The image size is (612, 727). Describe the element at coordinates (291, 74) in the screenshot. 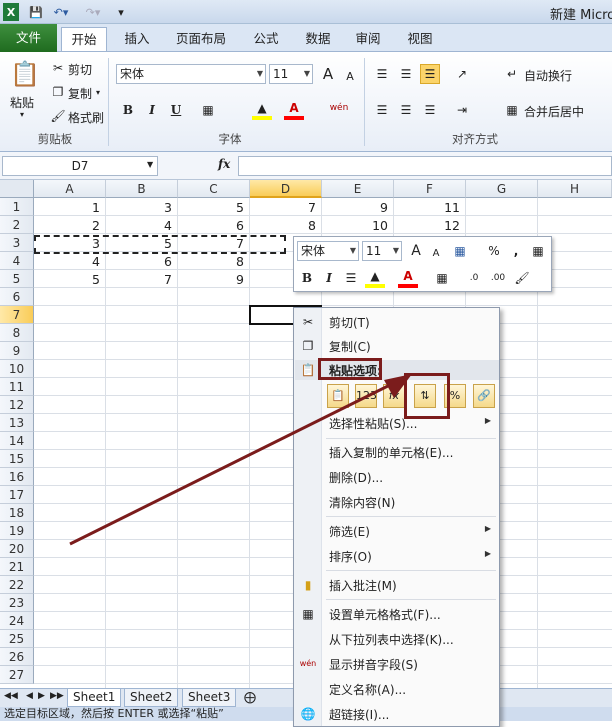

I see `font-size-combo: 11 ▼` at that location.